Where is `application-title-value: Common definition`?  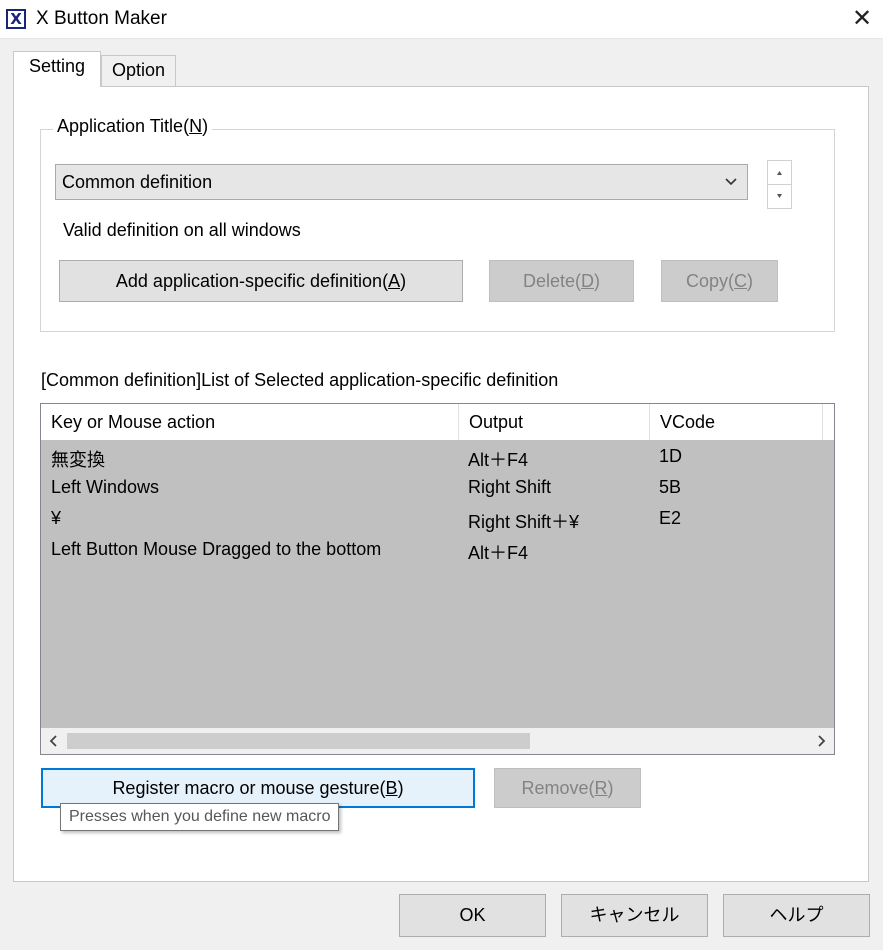 application-title-value: Common definition is located at coordinates (137, 182).